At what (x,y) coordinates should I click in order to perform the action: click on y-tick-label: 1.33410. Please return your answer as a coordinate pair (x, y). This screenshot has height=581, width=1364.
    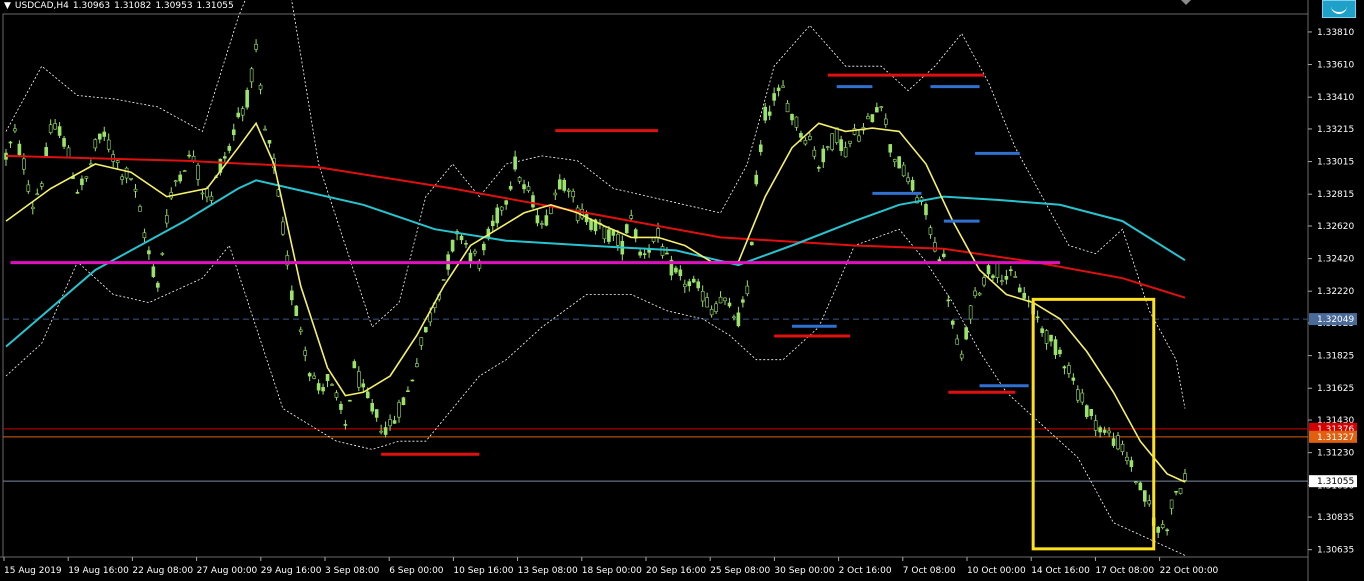
    Looking at the image, I should click on (1335, 98).